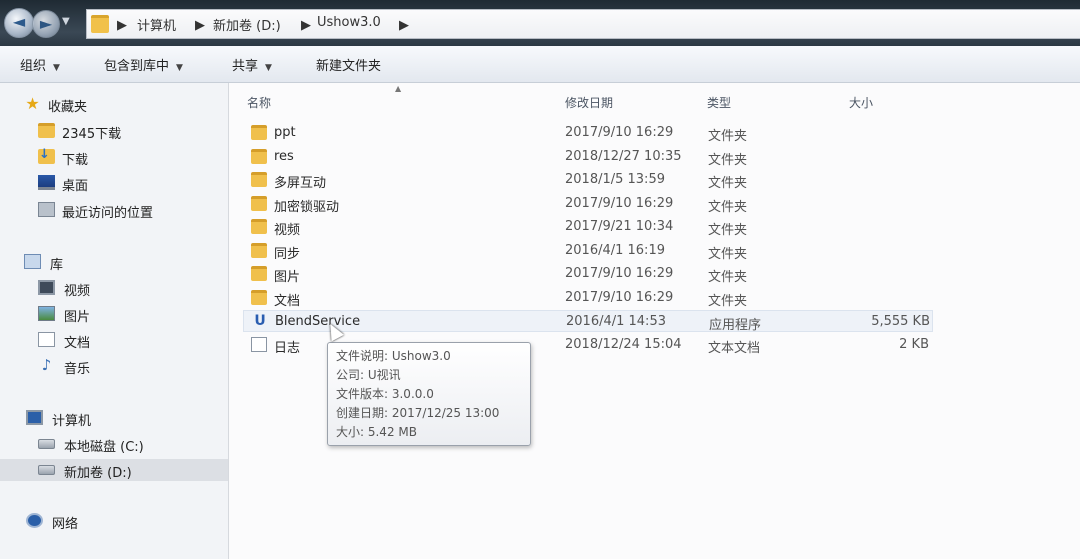 Image resolution: width=1080 pixels, height=559 pixels. I want to click on table-row: U BlendService 2016/4/1 14:53 应用程序 5,555 KB, so click(588, 321).